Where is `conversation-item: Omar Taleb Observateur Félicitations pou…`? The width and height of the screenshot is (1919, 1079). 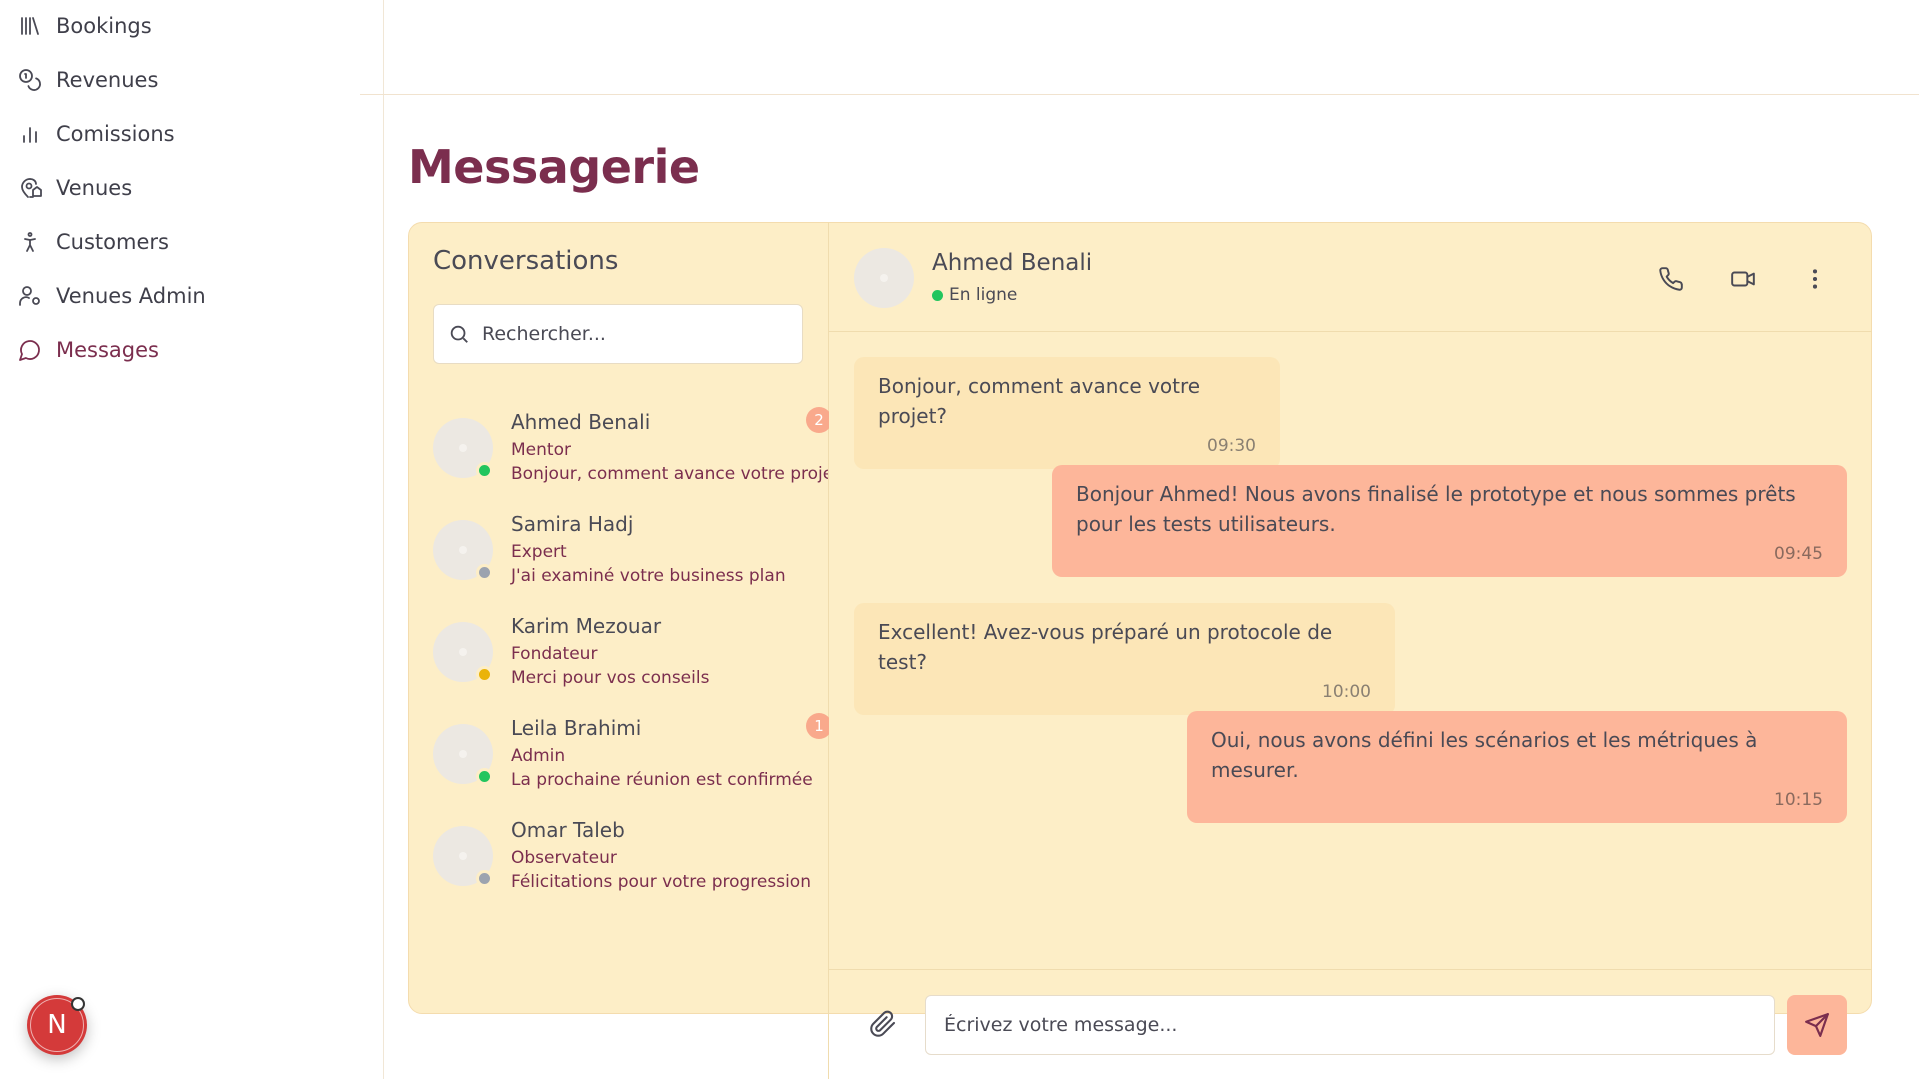 conversation-item: Omar Taleb Observateur Félicitations pou… is located at coordinates (630, 863).